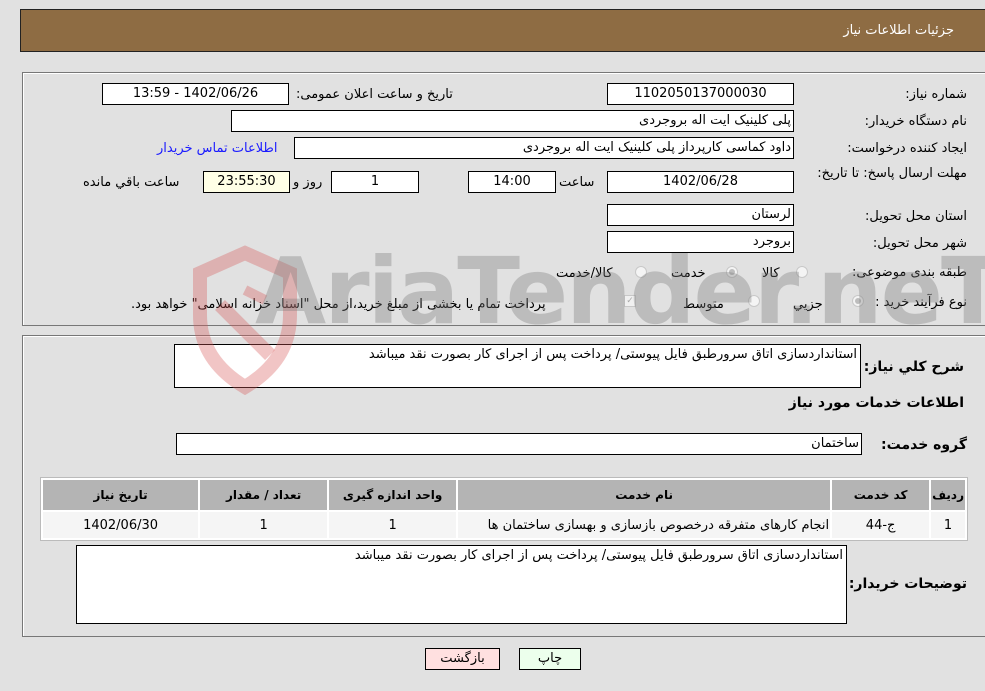 Image resolution: width=985 pixels, height=691 pixels. Describe the element at coordinates (700, 215) in the screenshot. I see `province-field: لرستان` at that location.